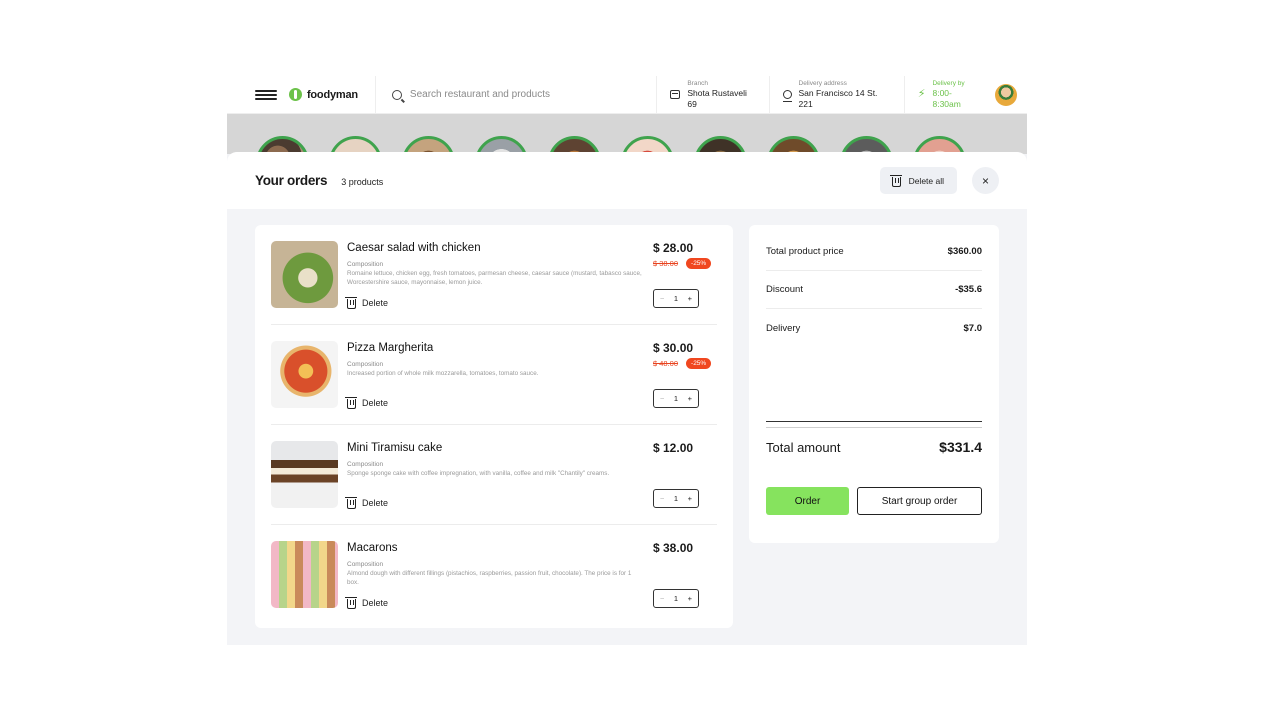 The width and height of the screenshot is (1280, 720). What do you see at coordinates (524, 94) in the screenshot?
I see `search-input` at bounding box center [524, 94].